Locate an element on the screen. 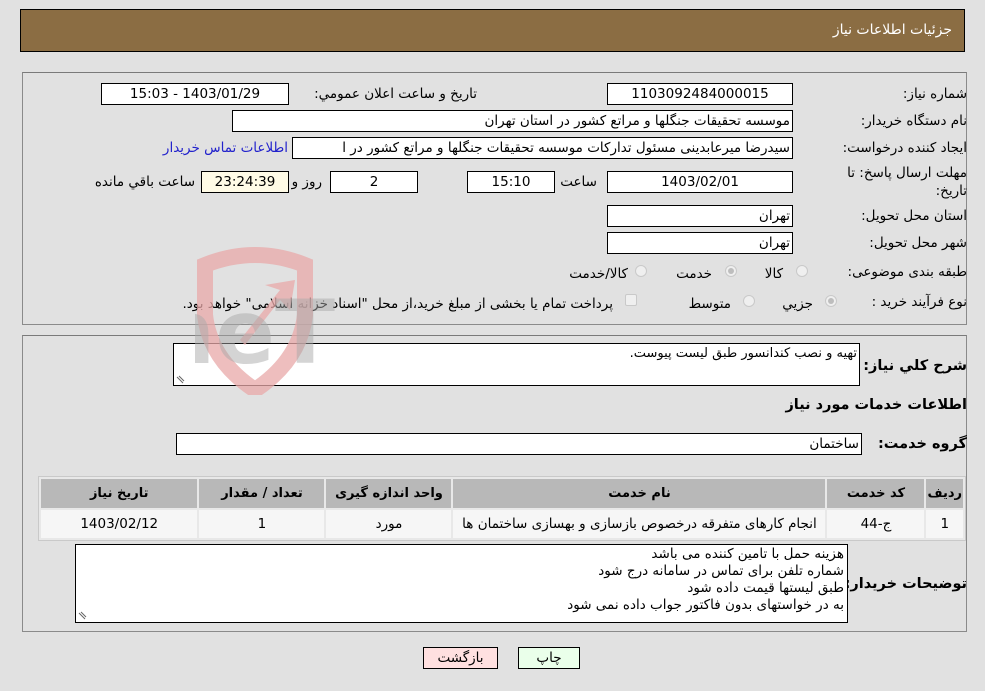 This screenshot has width=985, height=691. description-textarea: تهیه و نصب کندانسور طبق لیست پیوست. is located at coordinates (516, 364).